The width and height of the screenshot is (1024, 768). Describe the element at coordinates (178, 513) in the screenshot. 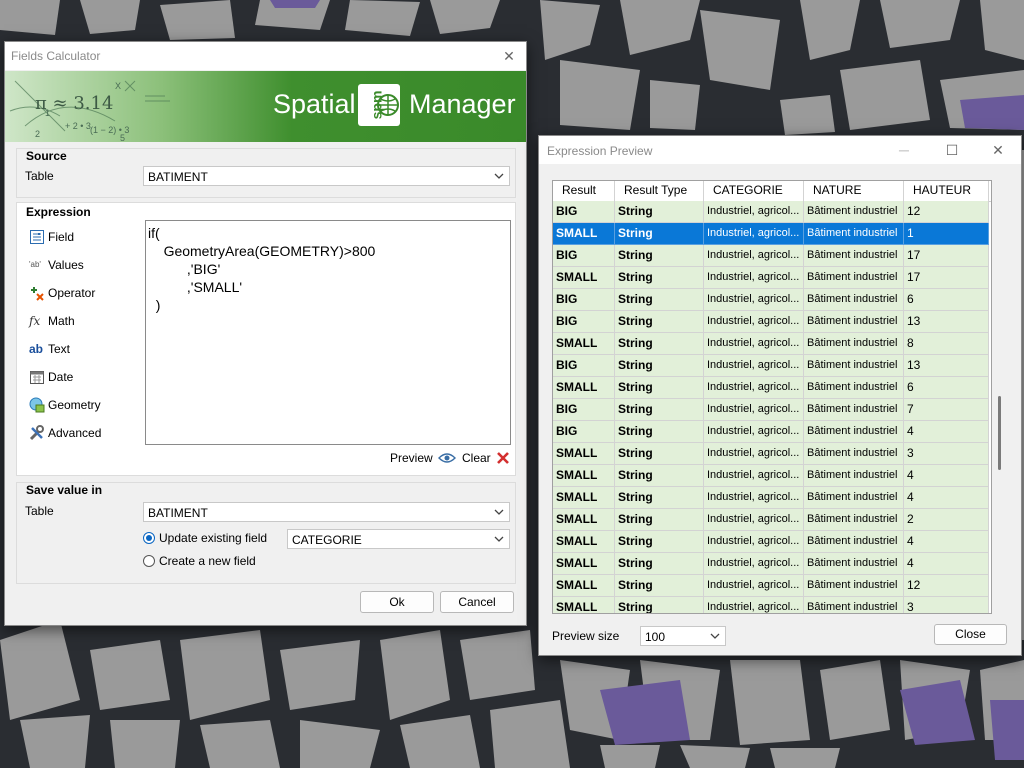

I see `save-table-value: BATIMENT` at that location.